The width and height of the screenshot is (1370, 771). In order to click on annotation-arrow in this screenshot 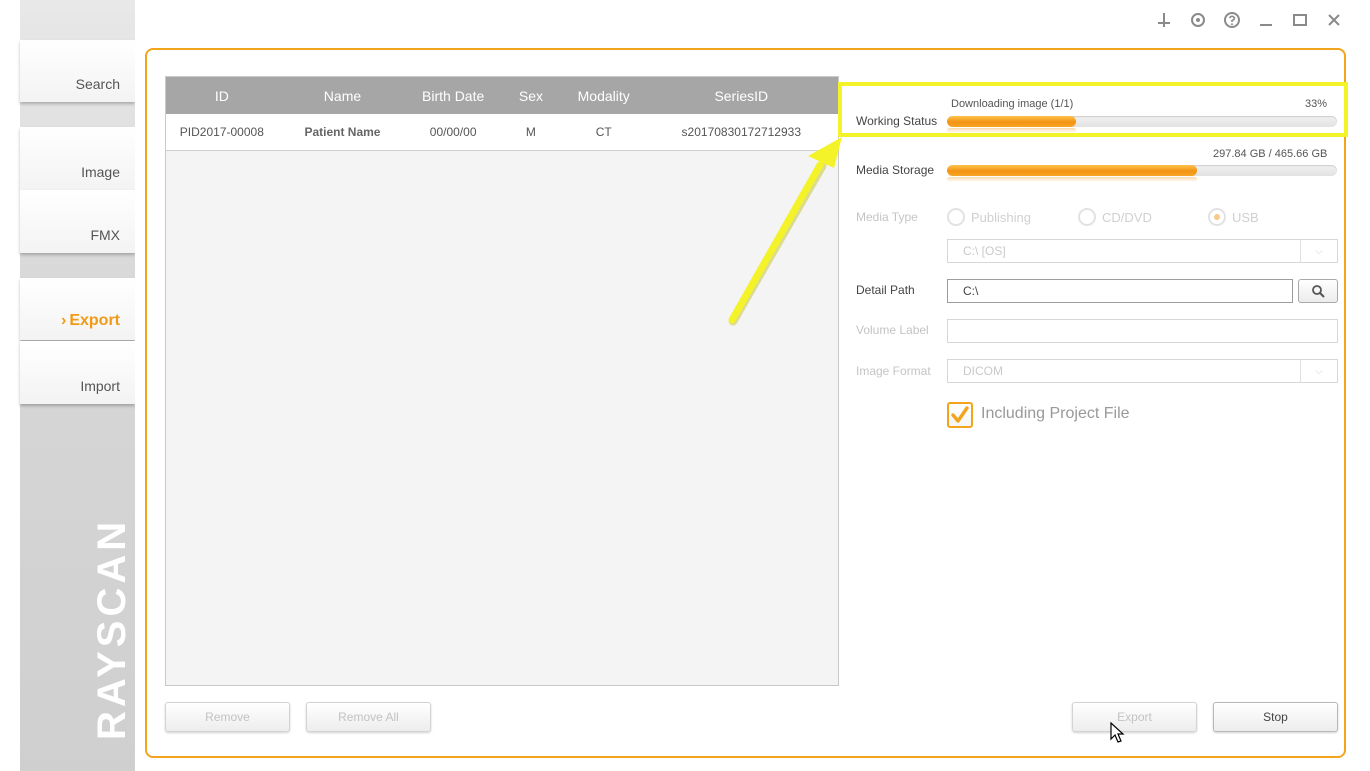, I will do `click(785, 231)`.